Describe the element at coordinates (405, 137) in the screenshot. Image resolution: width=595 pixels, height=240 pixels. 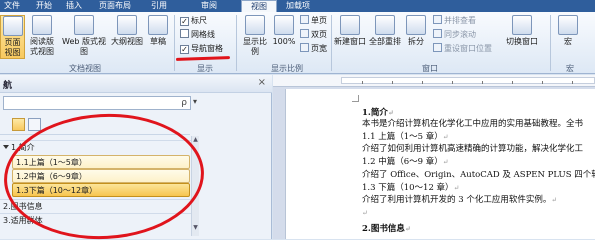
I see `document-paragraph: 1.1 上篇（1～5 章）↵` at that location.